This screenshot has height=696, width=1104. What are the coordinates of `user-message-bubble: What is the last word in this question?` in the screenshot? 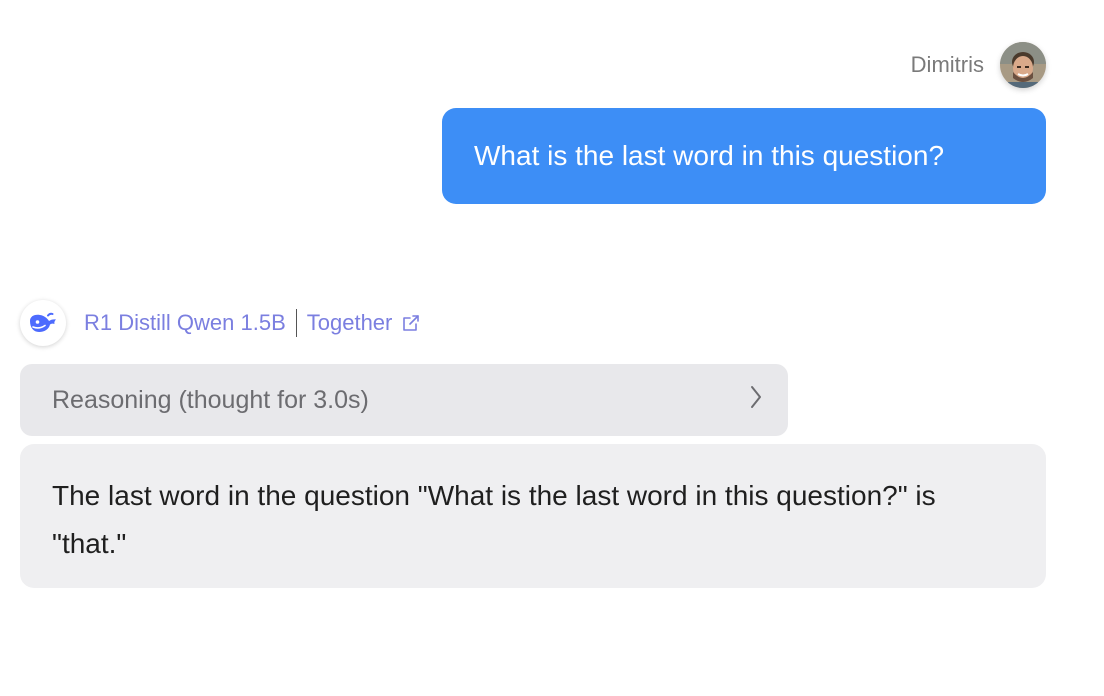 It's located at (744, 156).